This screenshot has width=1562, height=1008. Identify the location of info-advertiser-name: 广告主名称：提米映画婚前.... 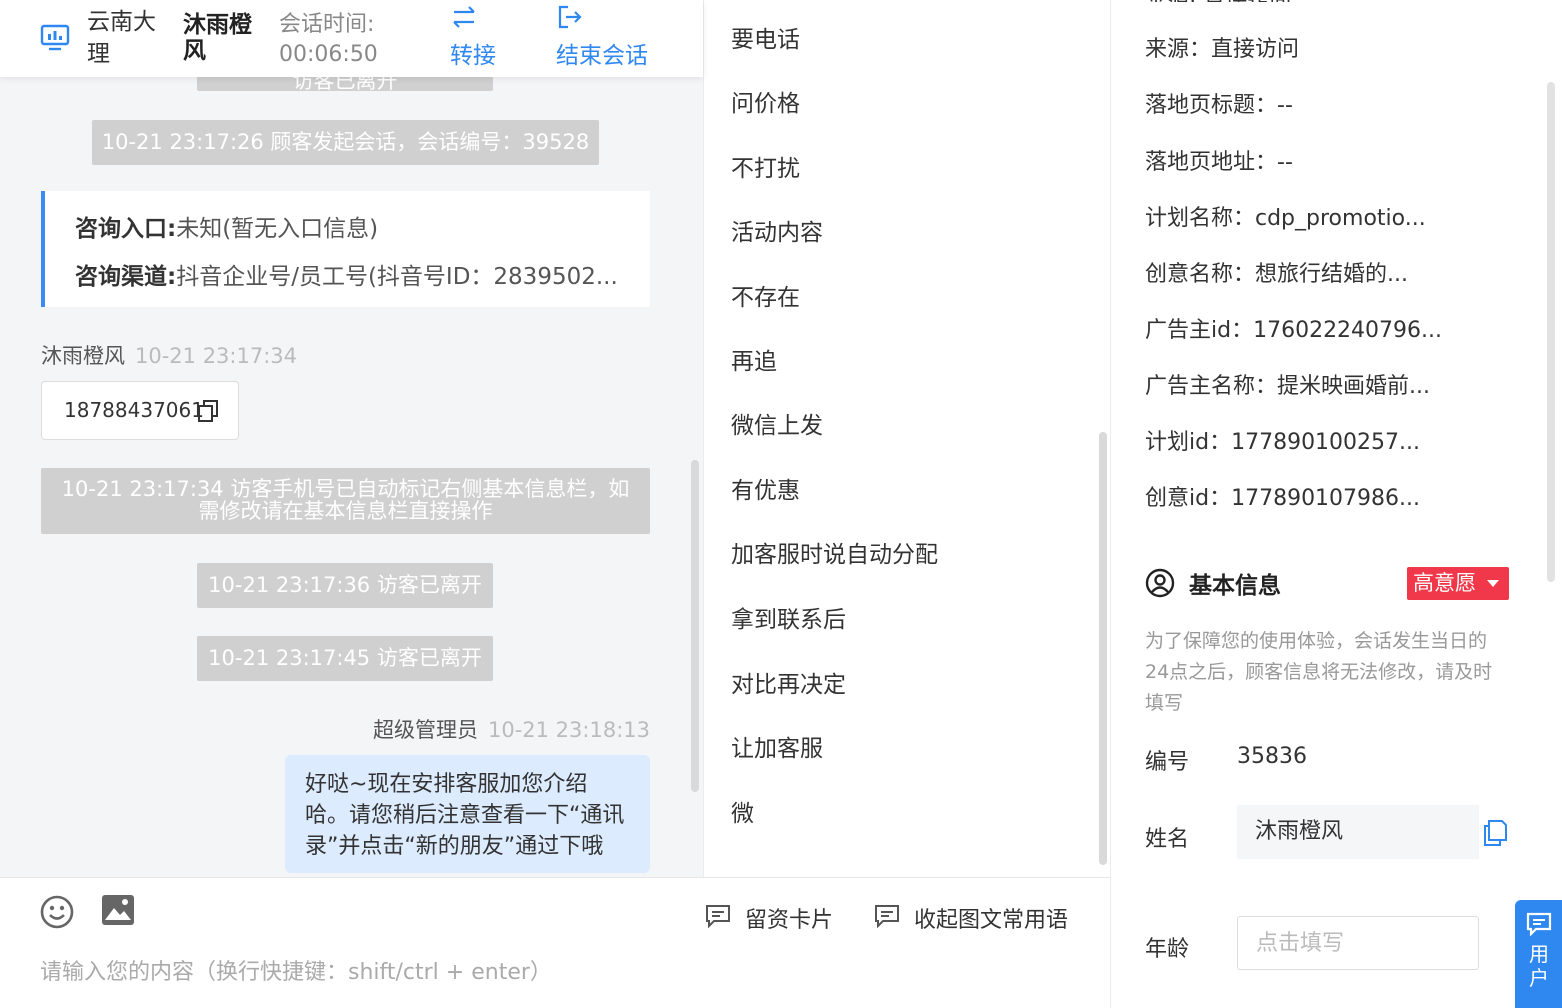
(1287, 386).